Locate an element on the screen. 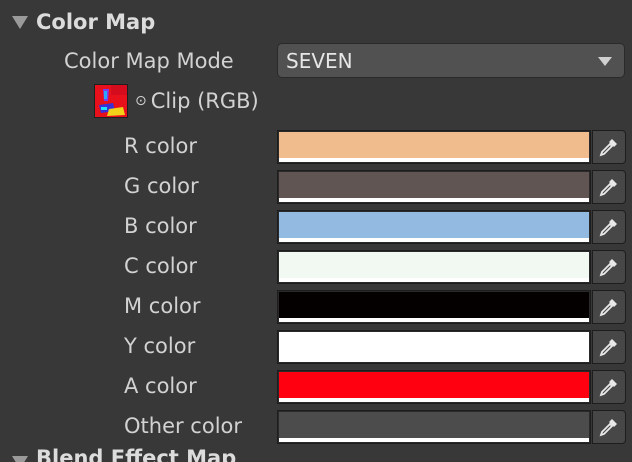 This screenshot has height=462, width=632. color-row-label: B color is located at coordinates (160, 226).